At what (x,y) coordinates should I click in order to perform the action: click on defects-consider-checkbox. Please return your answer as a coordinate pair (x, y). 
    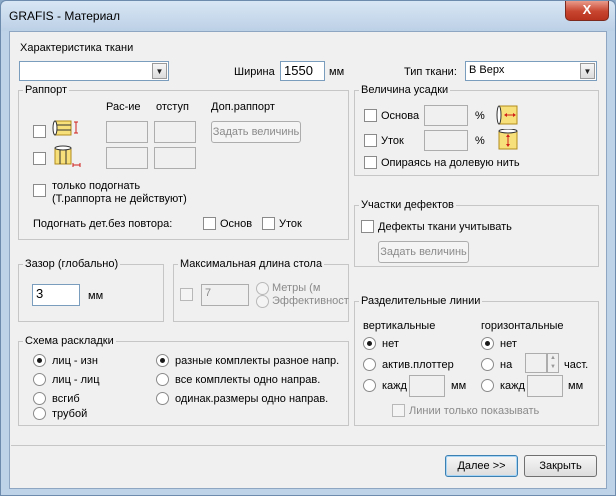
    Looking at the image, I should click on (367, 226).